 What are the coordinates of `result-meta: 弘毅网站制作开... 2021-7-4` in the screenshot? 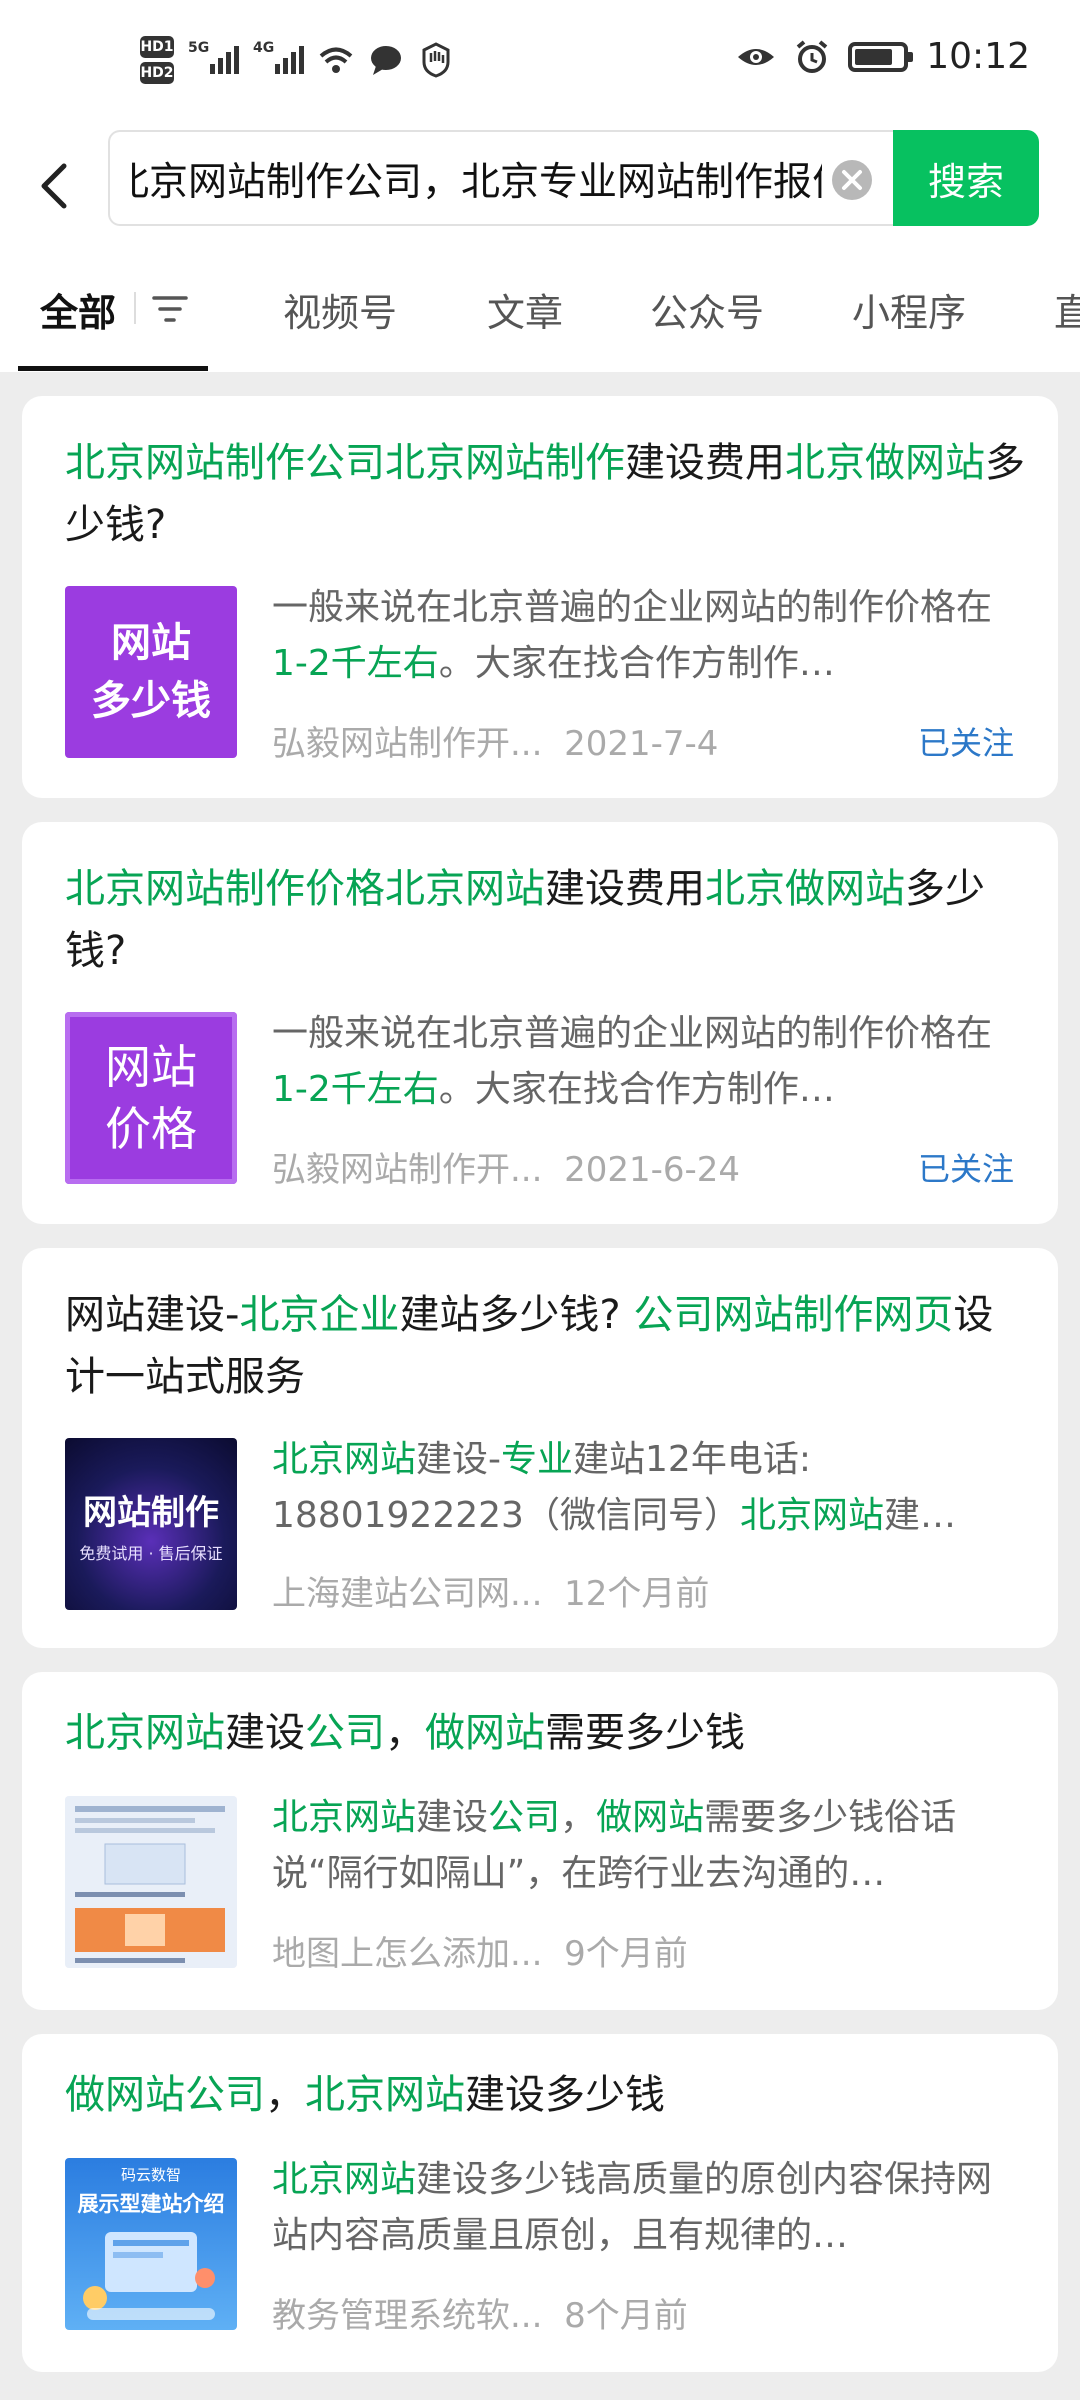 It's located at (495, 740).